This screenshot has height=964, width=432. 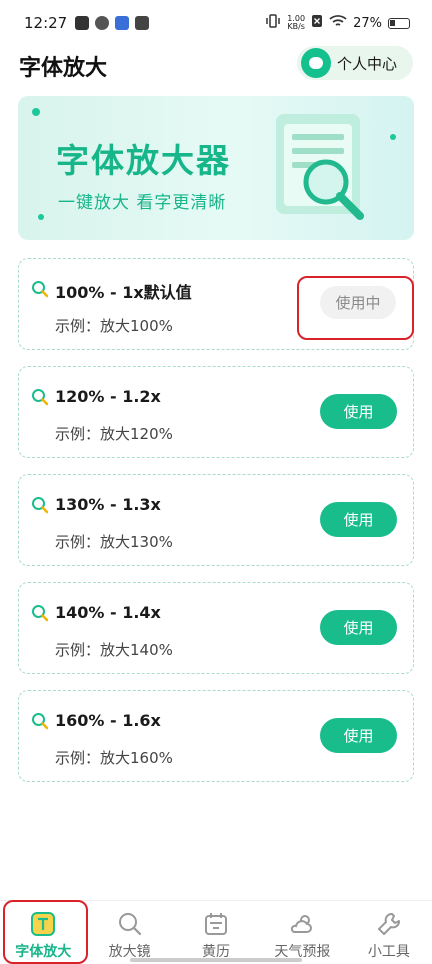 What do you see at coordinates (82, 23) in the screenshot?
I see `tiktok-icon` at bounding box center [82, 23].